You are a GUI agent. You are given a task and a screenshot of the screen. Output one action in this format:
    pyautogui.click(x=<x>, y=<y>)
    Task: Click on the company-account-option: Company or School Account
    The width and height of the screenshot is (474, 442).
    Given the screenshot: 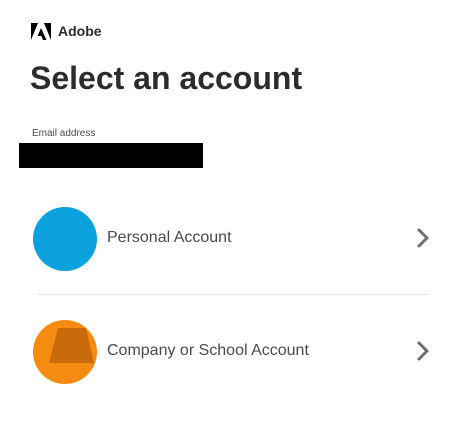 What is the action you would take?
    pyautogui.click(x=235, y=352)
    